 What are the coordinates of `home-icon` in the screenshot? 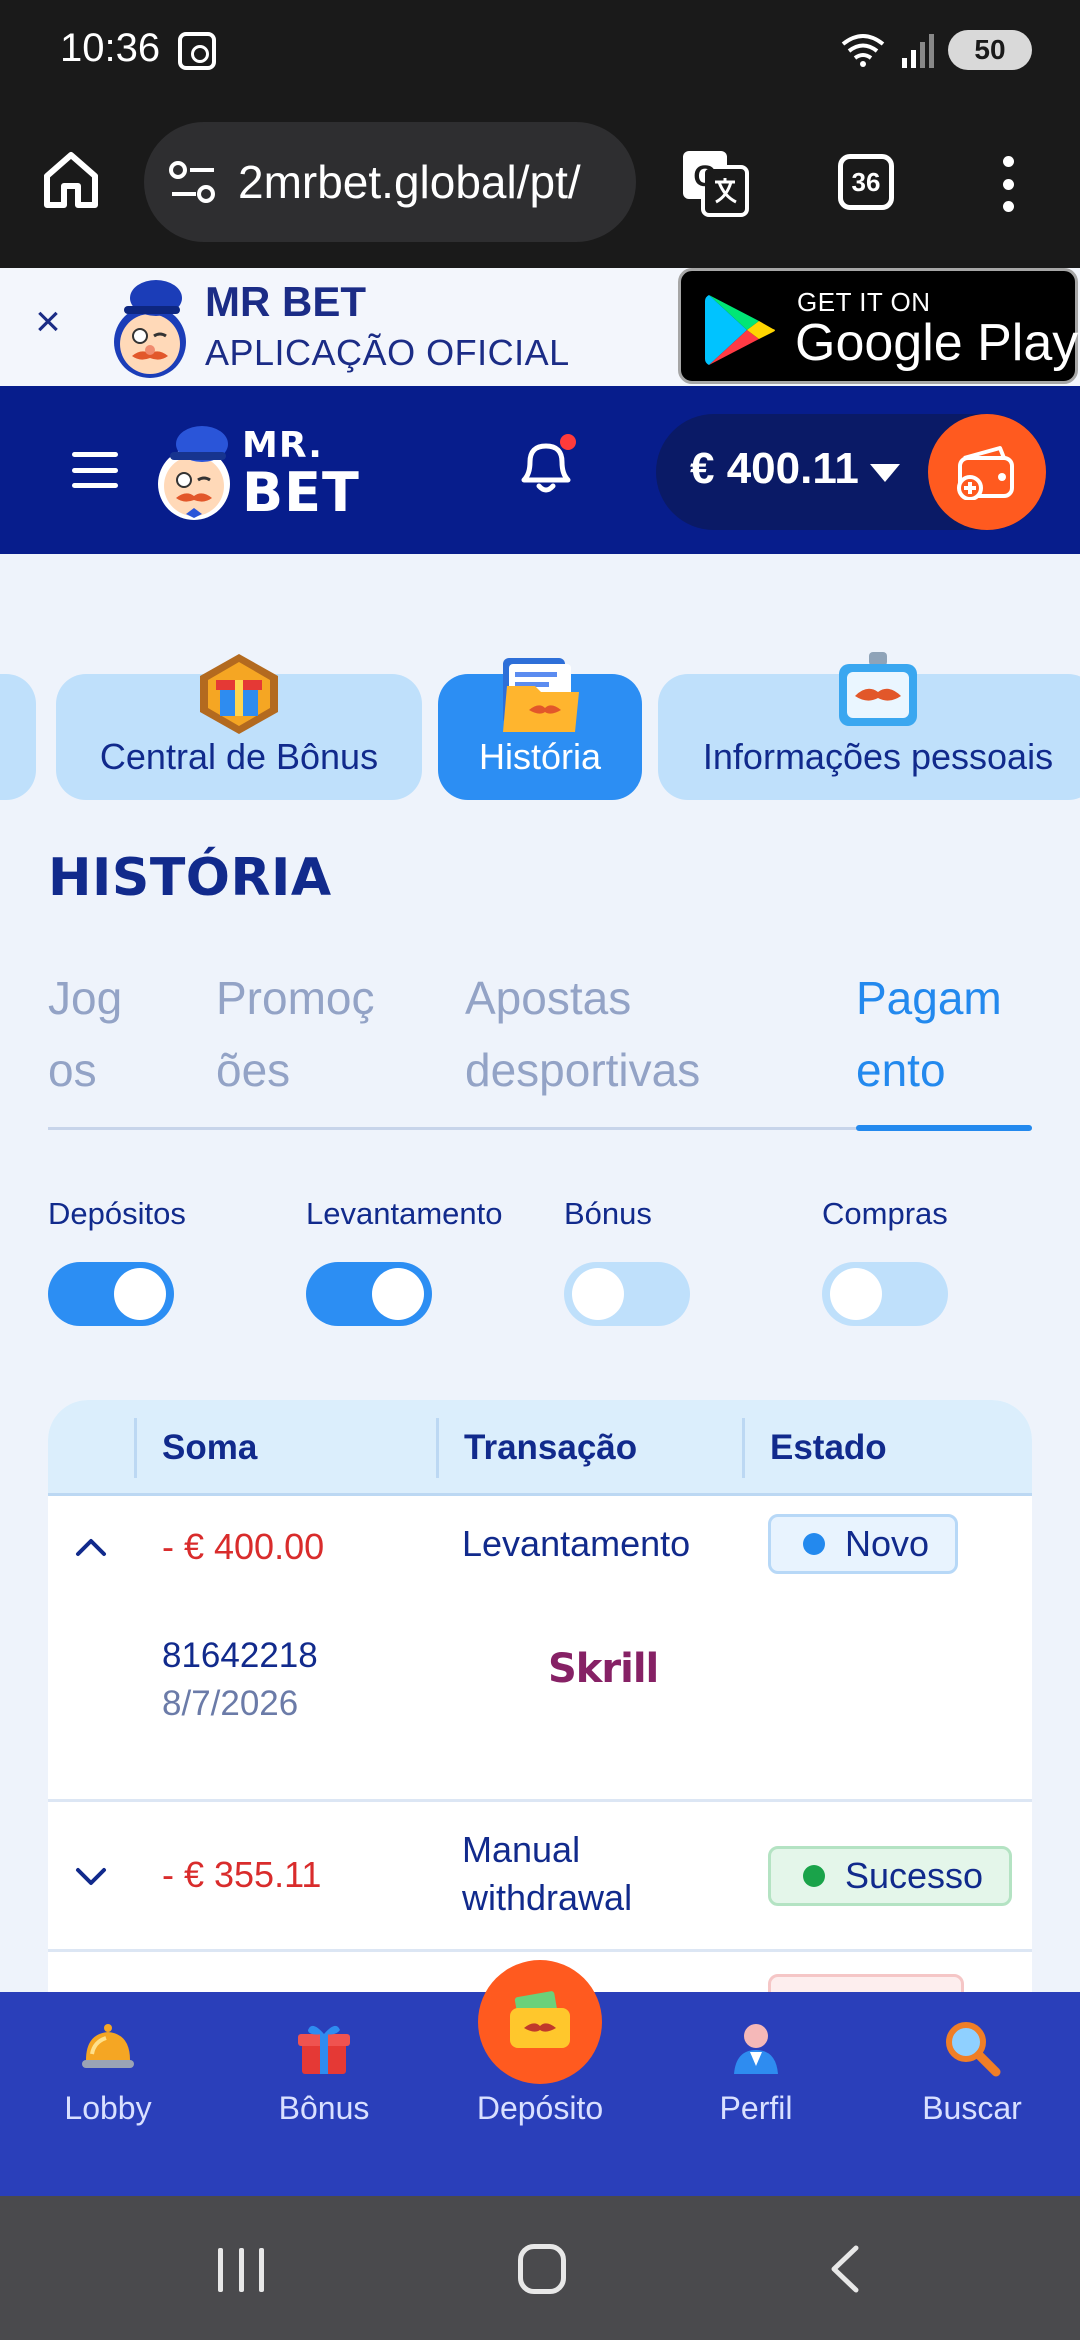 It's located at (71, 180).